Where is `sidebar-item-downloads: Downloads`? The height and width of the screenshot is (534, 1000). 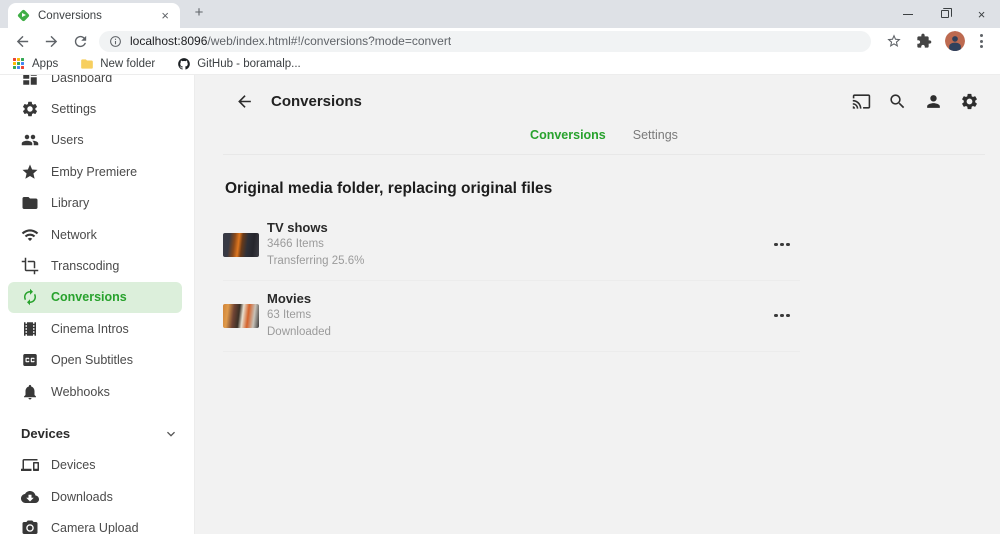
sidebar-item-downloads: Downloads is located at coordinates (97, 496).